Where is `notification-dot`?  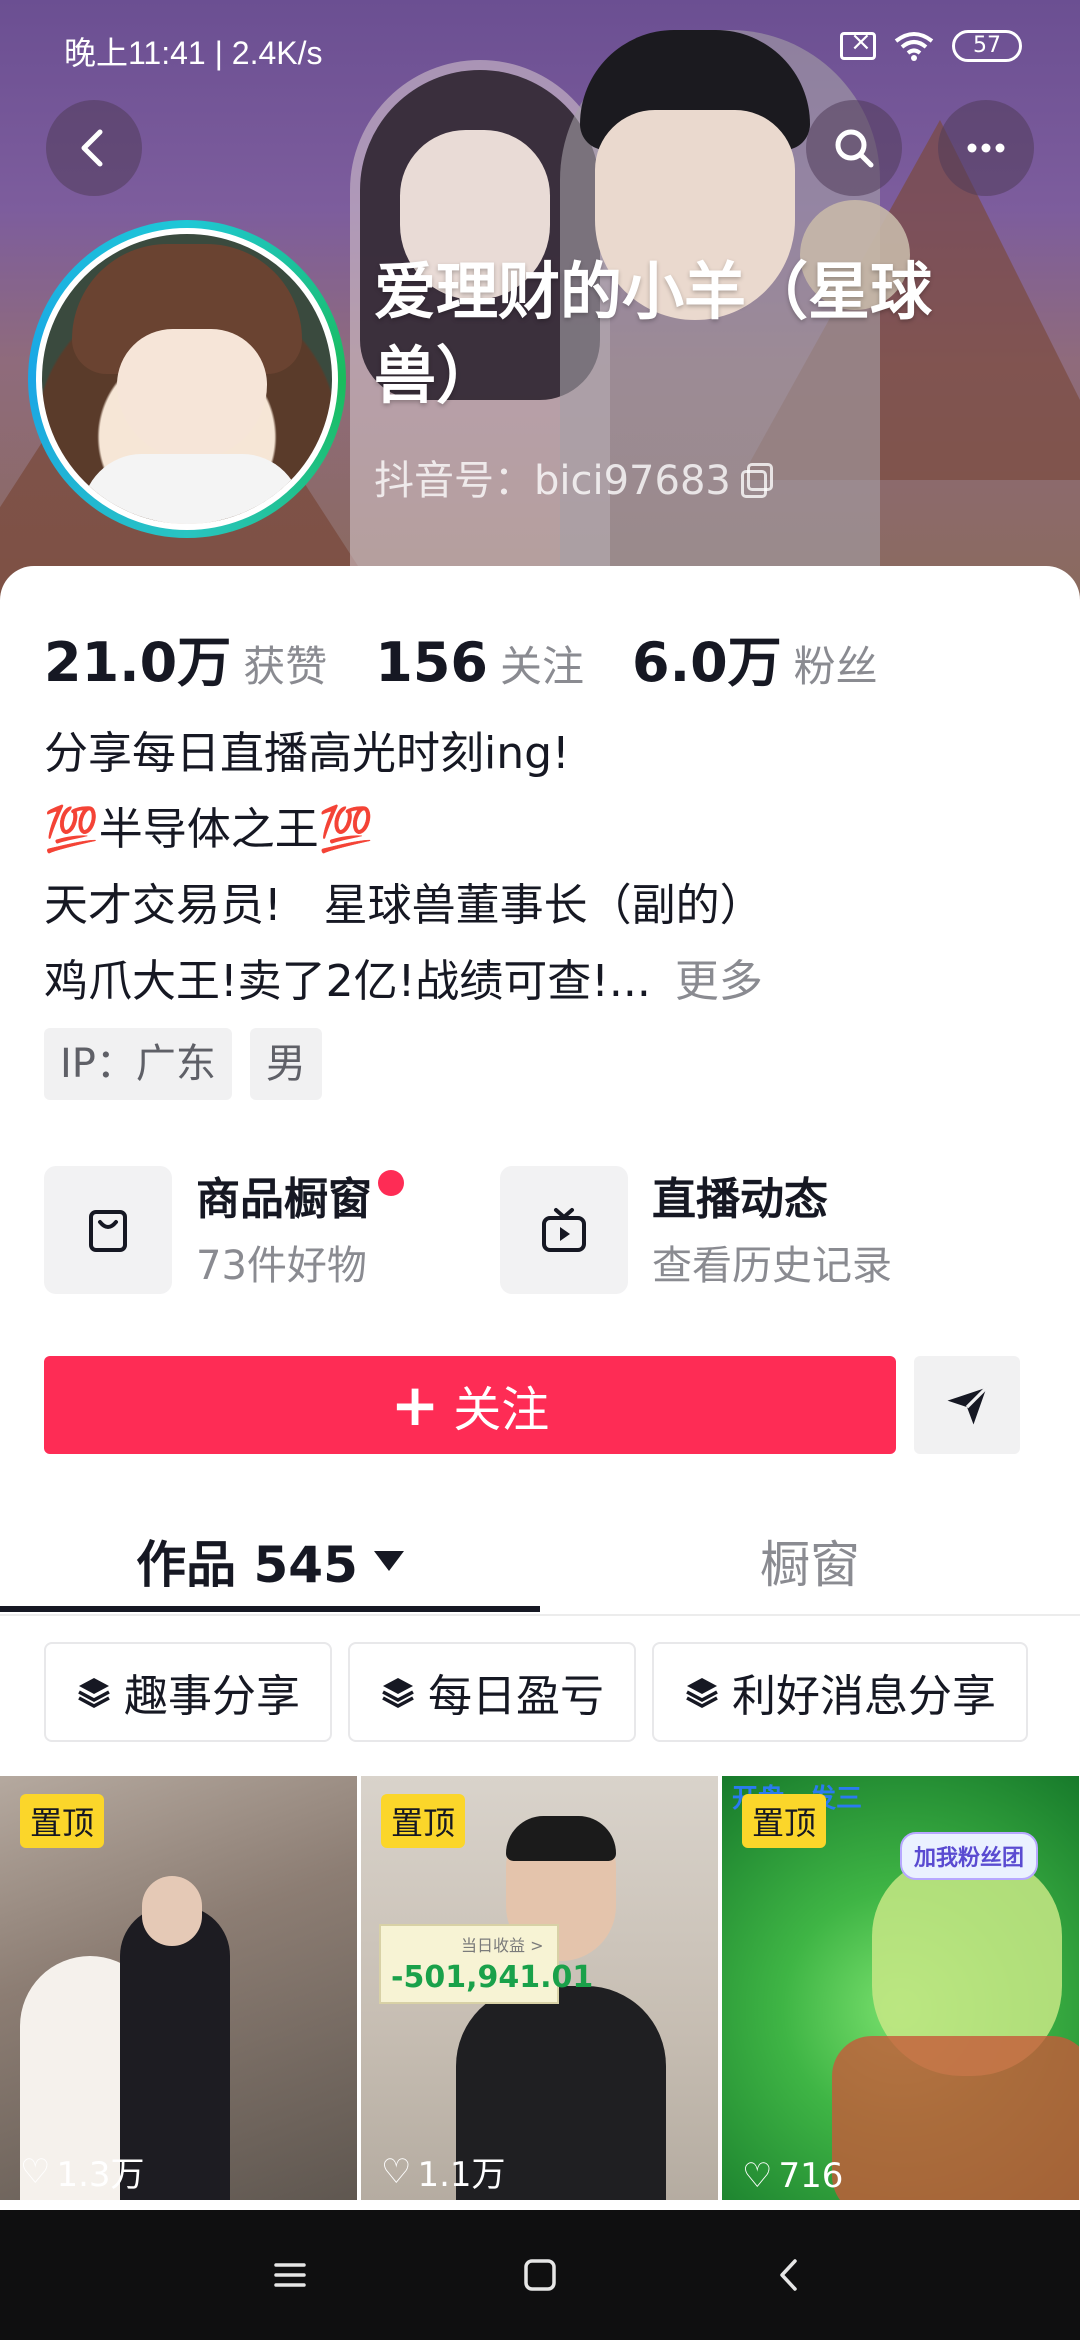
notification-dot is located at coordinates (391, 1183).